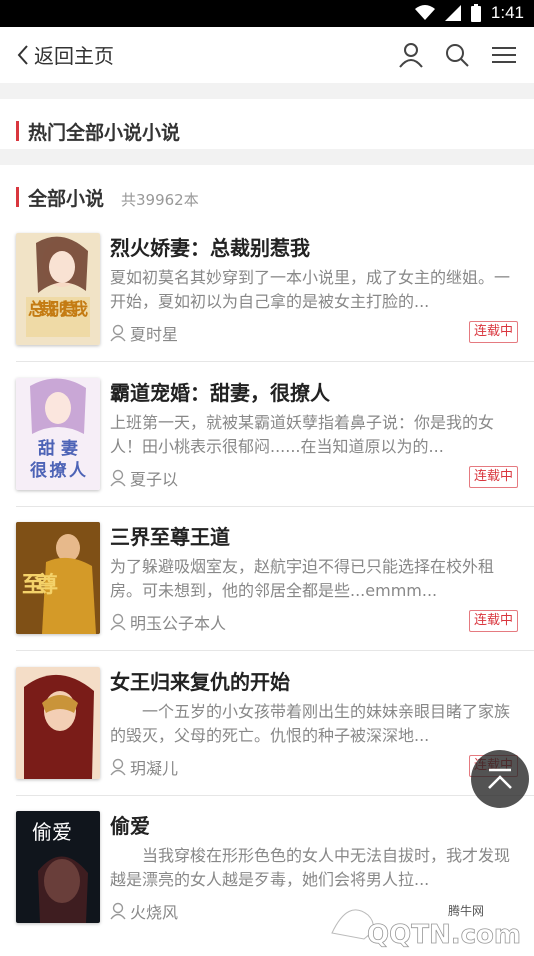 The height and width of the screenshot is (956, 534). I want to click on book-author: 火烧风, so click(144, 911).